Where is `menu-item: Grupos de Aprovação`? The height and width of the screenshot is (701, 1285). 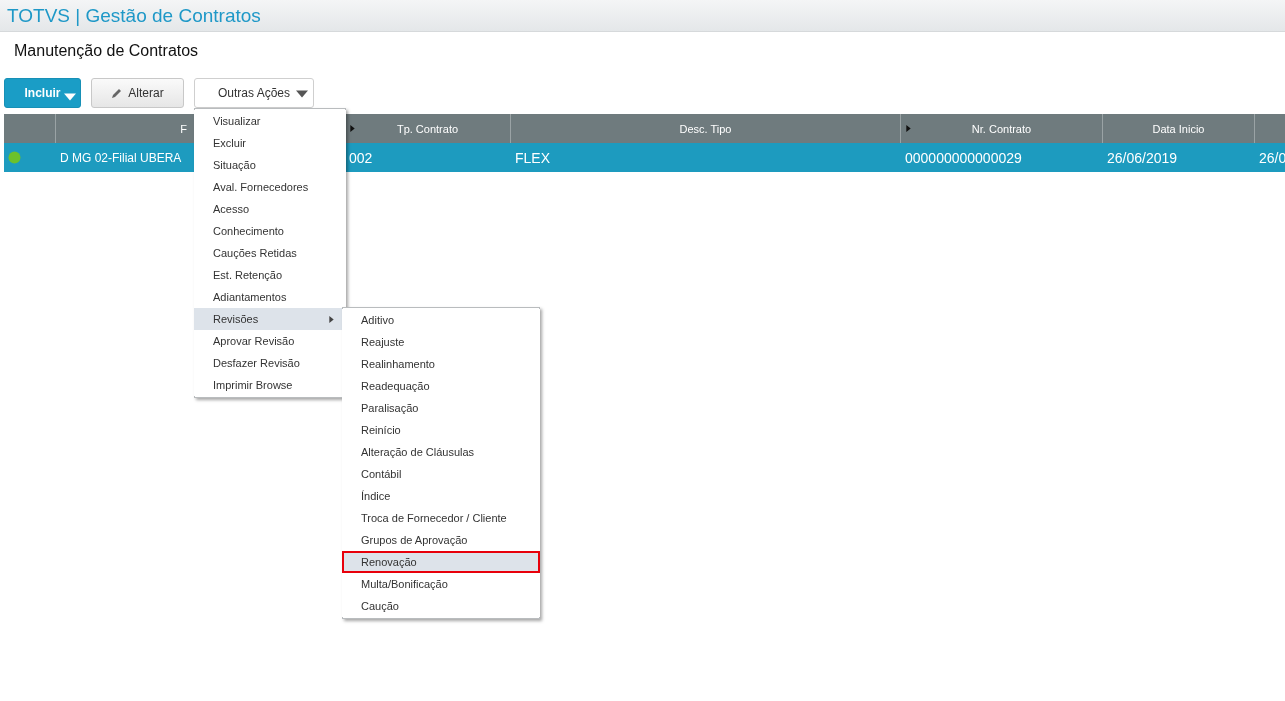
menu-item: Grupos de Aprovação is located at coordinates (441, 540).